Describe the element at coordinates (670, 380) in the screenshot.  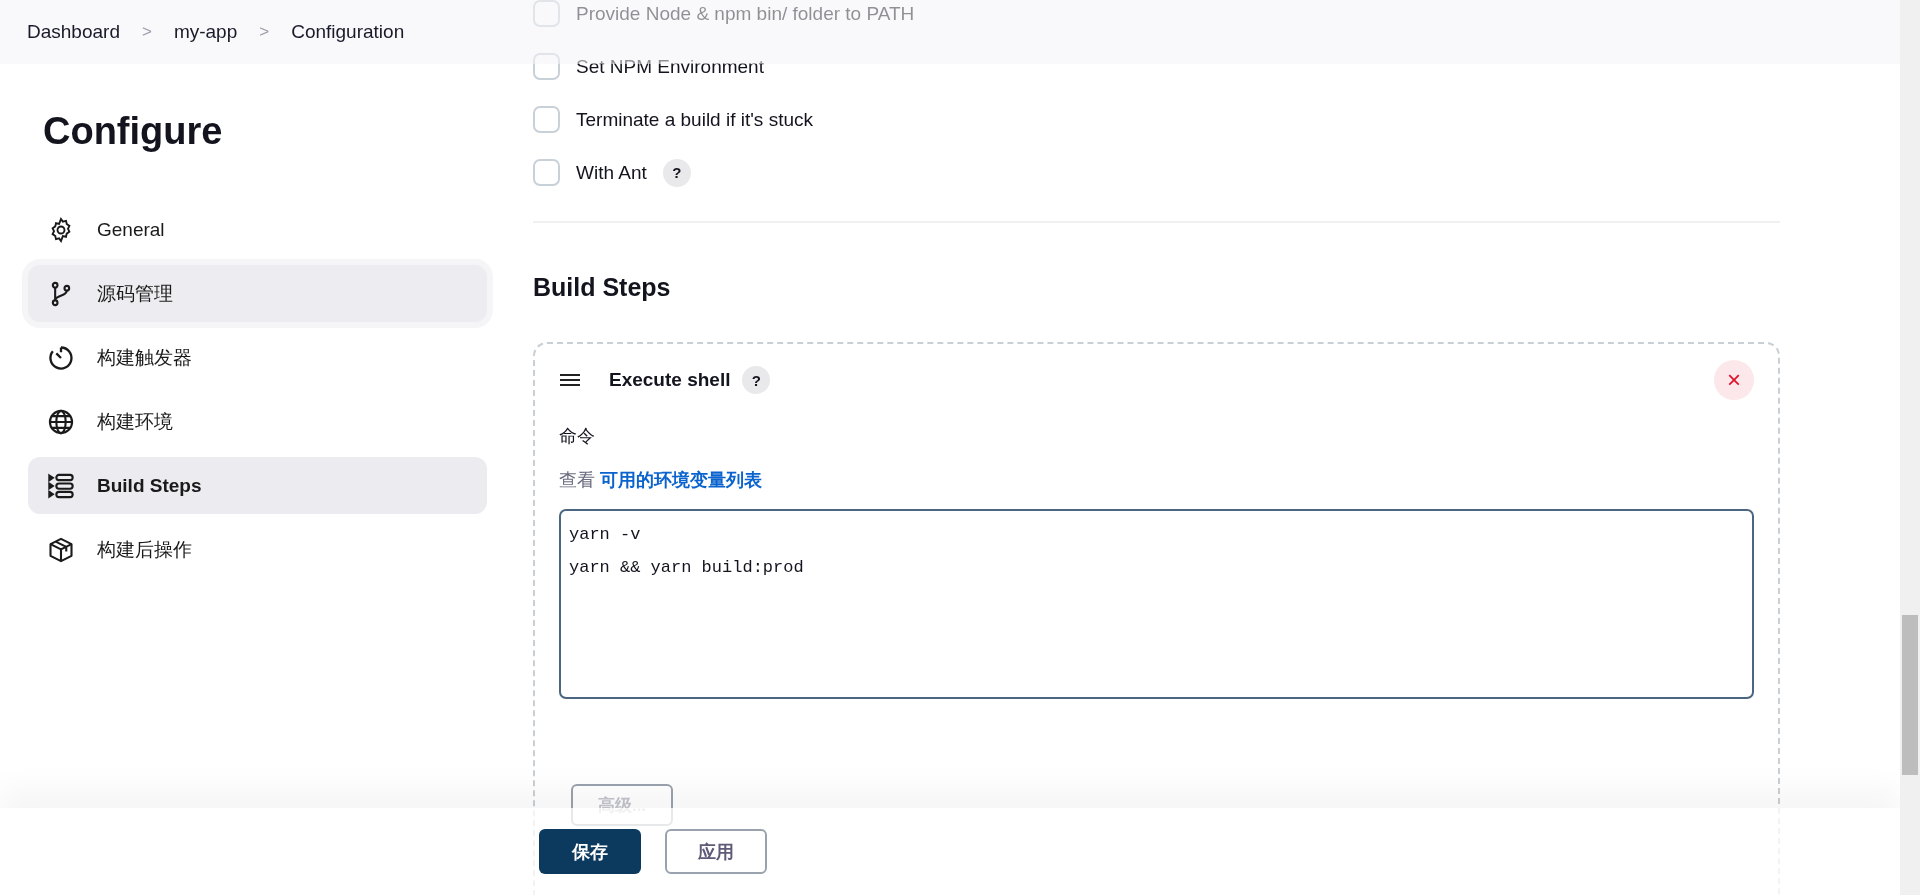
I see `step-title: Execute shell` at that location.